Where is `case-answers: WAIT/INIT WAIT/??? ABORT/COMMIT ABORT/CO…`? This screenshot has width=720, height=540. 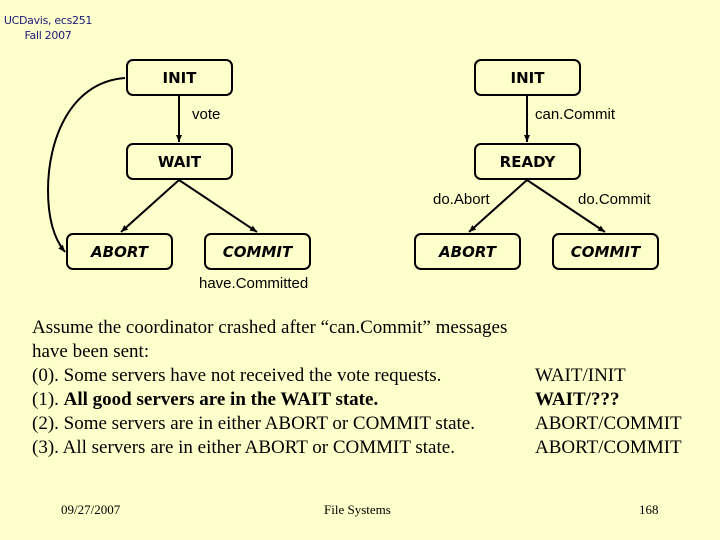 case-answers: WAIT/INIT WAIT/??? ABORT/COMMIT ABORT/CO… is located at coordinates (608, 412).